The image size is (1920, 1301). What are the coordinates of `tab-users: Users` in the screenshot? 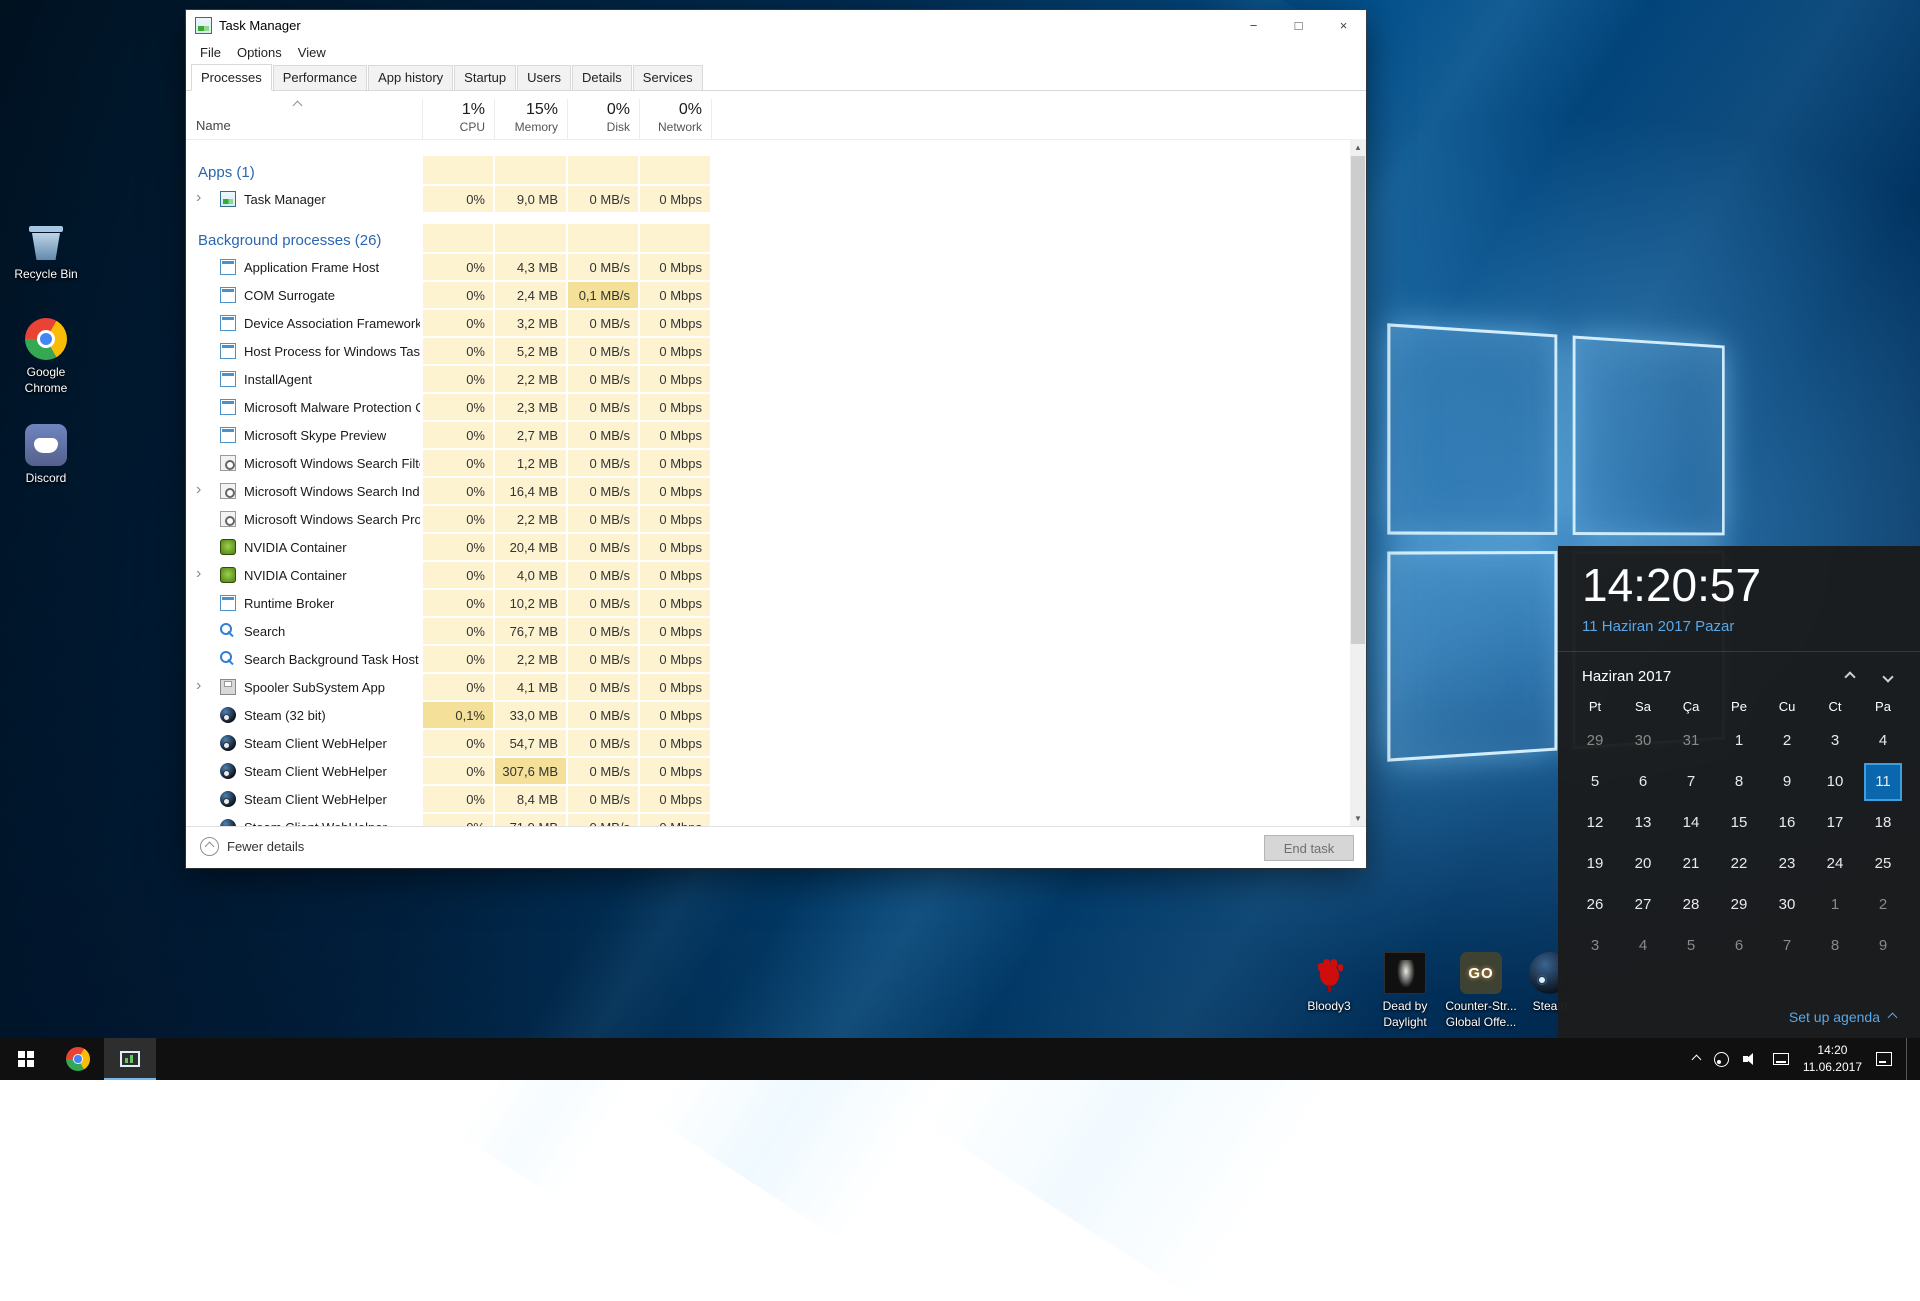 It's located at (544, 78).